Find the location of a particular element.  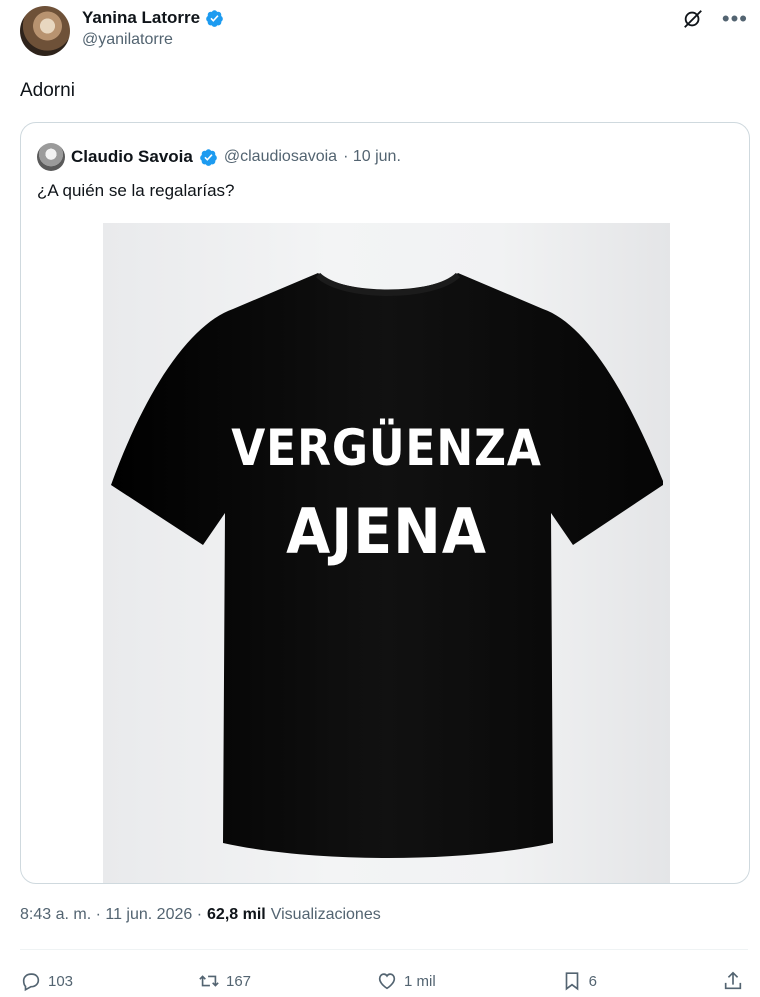

action-bar: 103 167 1 mil 6 is located at coordinates (382, 981).